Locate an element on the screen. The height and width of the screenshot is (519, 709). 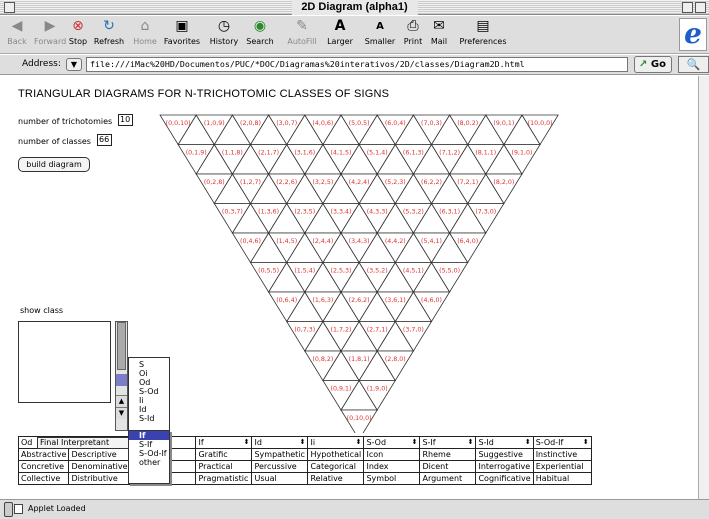
class-label: (7,2,1) is located at coordinates (467, 182).